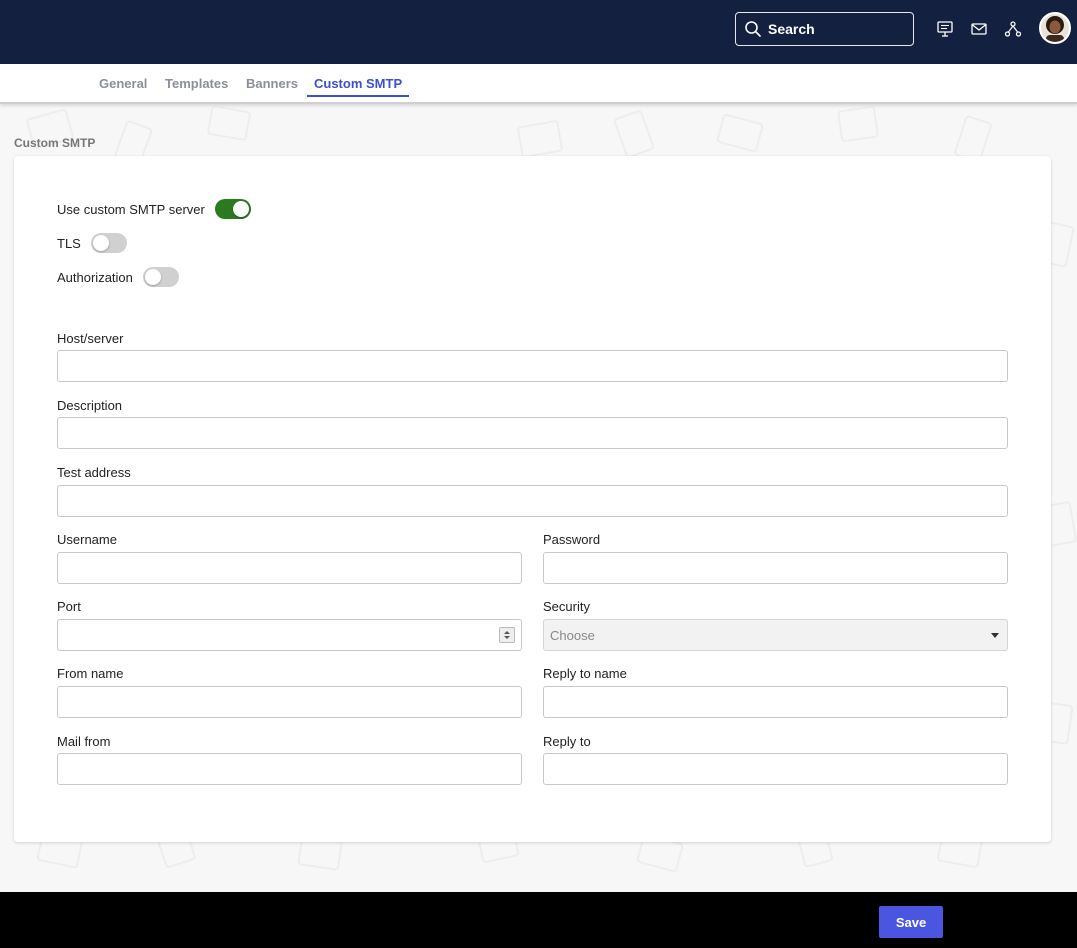 The height and width of the screenshot is (948, 1077). Describe the element at coordinates (69, 243) in the screenshot. I see `tls-label: TLS` at that location.